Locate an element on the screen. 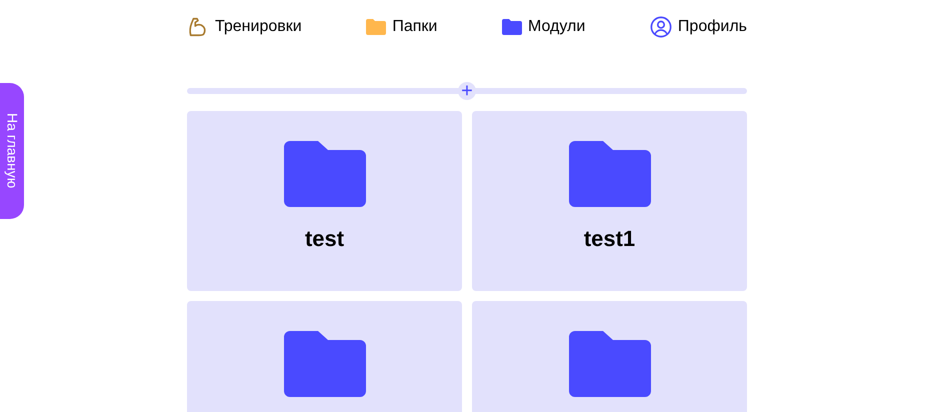 The width and height of the screenshot is (935, 412). profile-icon is located at coordinates (661, 27).